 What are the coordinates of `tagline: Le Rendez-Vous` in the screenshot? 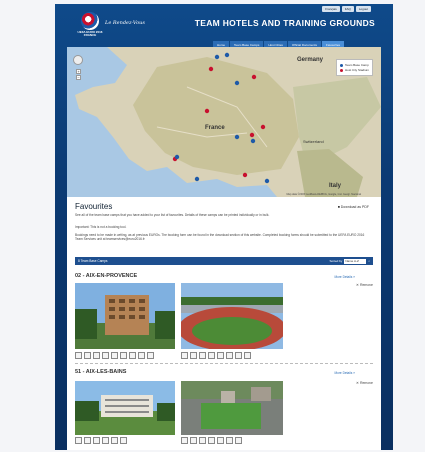 It's located at (125, 23).